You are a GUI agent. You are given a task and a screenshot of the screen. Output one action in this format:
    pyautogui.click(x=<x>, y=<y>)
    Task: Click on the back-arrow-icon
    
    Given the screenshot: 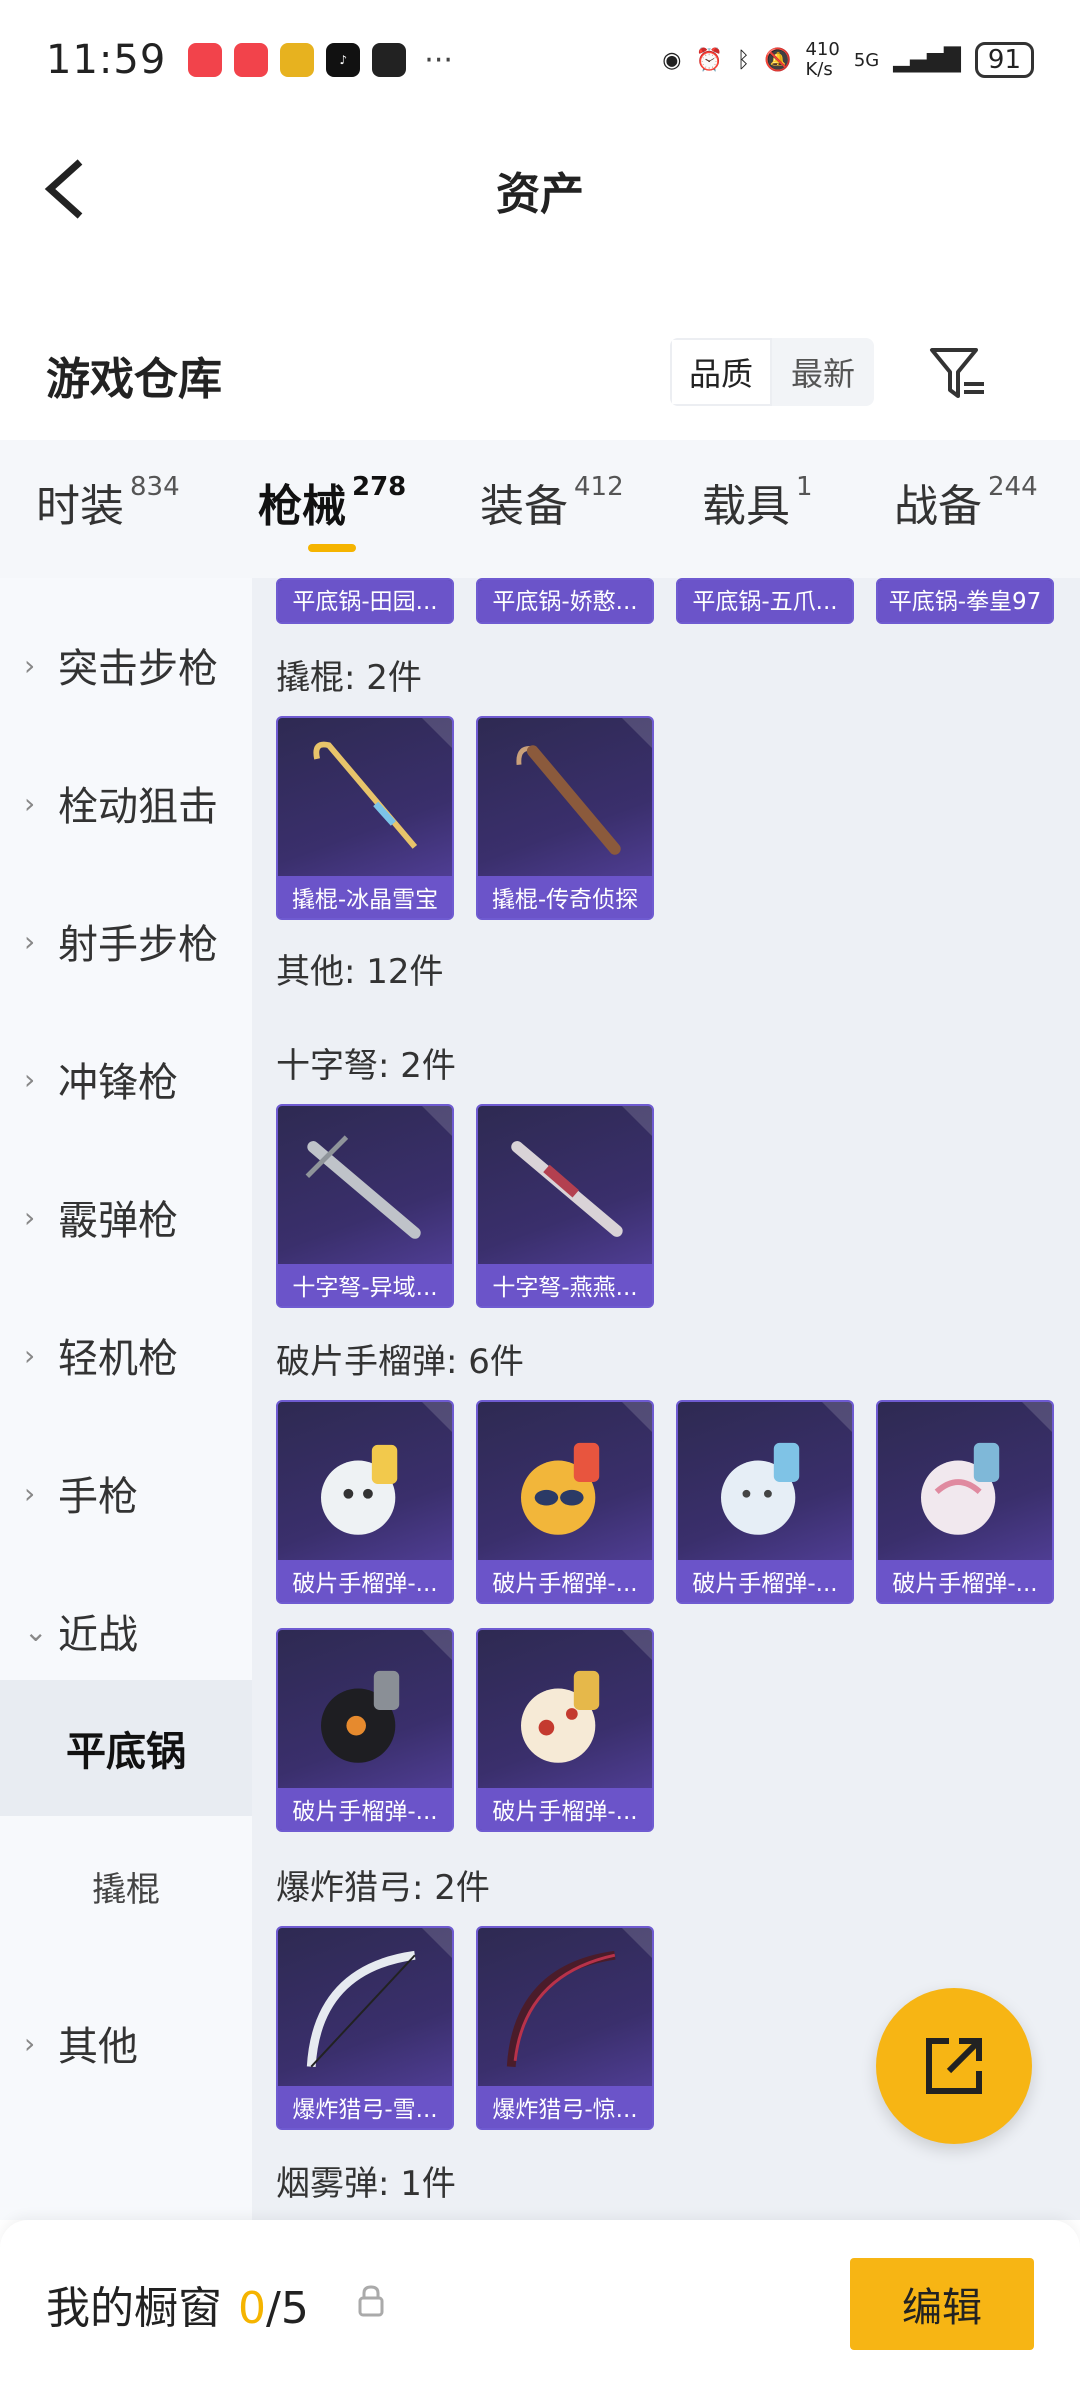 What is the action you would take?
    pyautogui.click(x=70, y=189)
    